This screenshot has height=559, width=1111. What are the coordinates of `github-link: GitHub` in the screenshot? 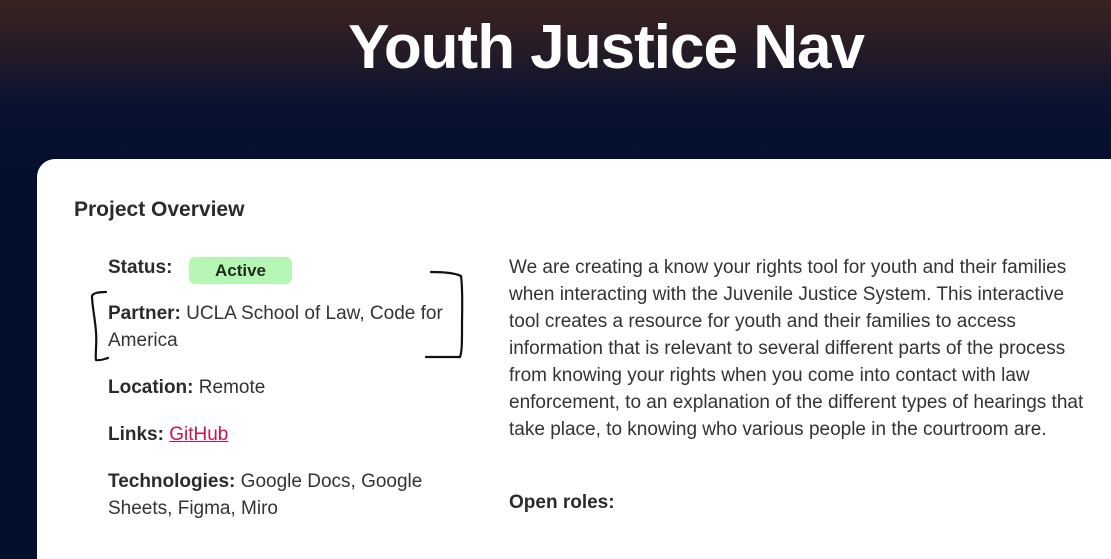 It's located at (198, 434).